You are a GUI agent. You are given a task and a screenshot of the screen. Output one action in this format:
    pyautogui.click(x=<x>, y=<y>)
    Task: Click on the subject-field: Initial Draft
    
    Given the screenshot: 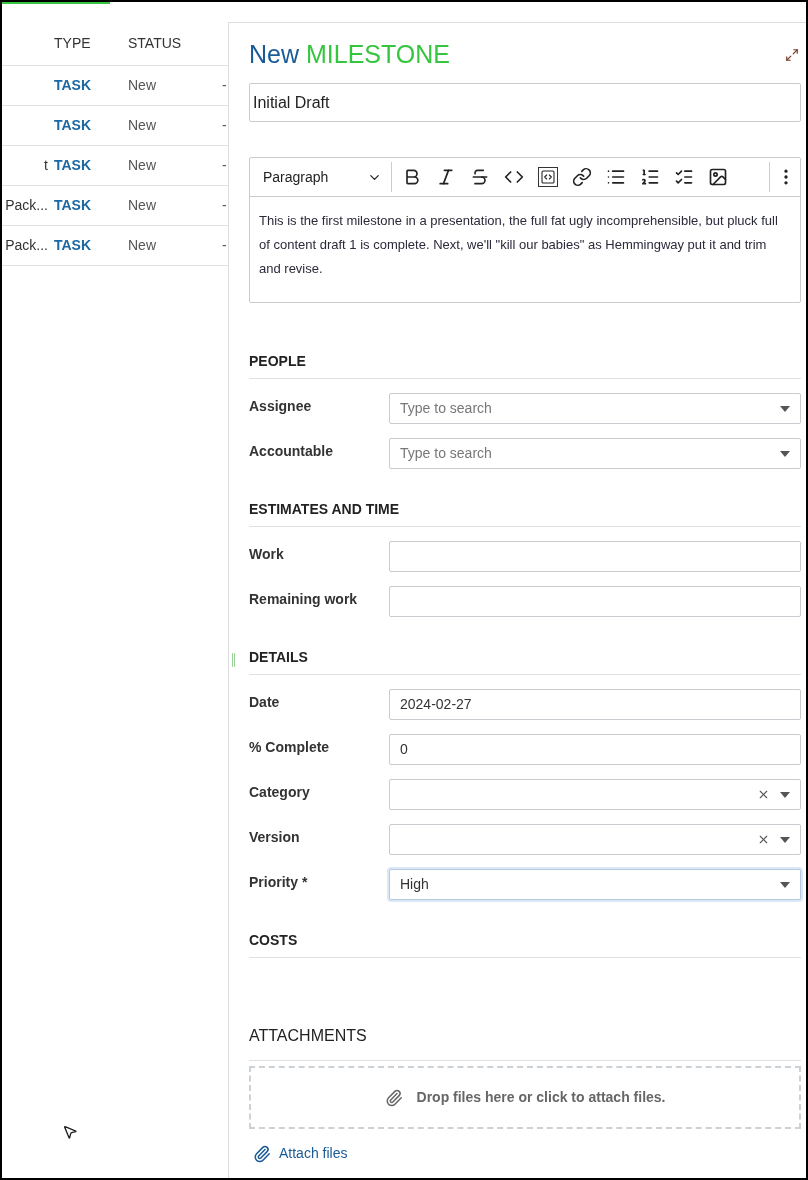 What is the action you would take?
    pyautogui.click(x=525, y=102)
    